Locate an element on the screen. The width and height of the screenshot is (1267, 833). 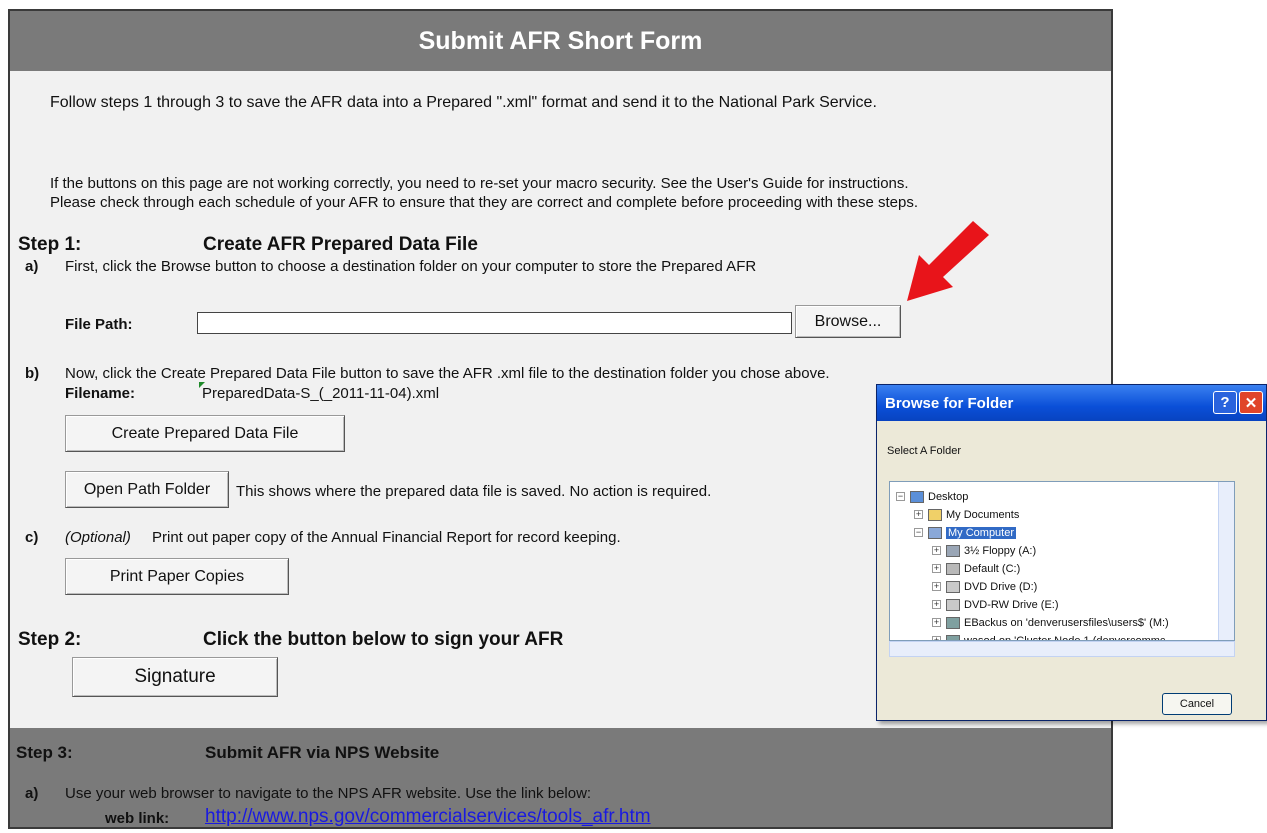
file-path-label: File Path: is located at coordinates (99, 324).